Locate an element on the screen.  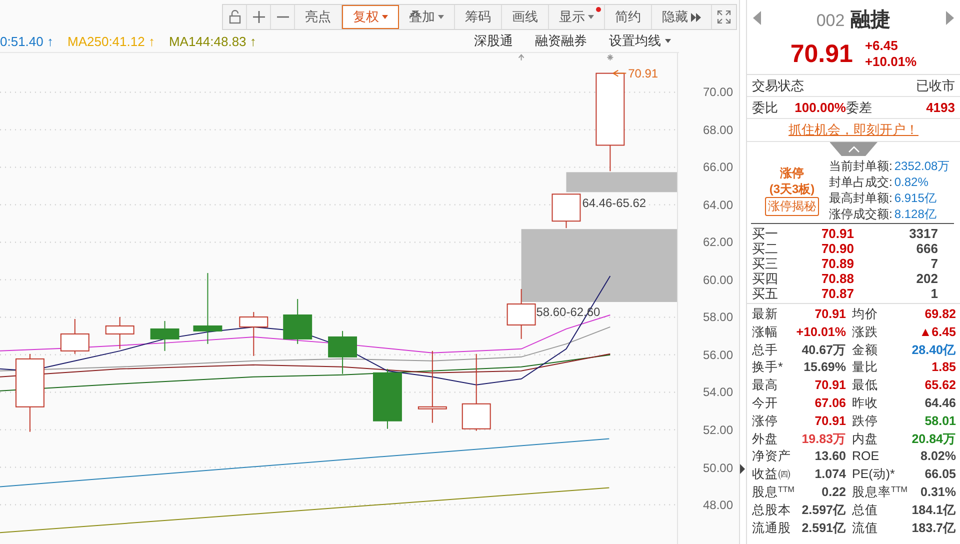
bid-volume: 202 is located at coordinates (926, 278).